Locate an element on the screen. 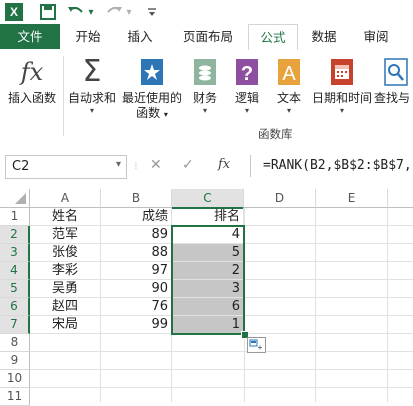 The width and height of the screenshot is (413, 406). financial-dropdown-icon: ▾ is located at coordinates (204, 110).